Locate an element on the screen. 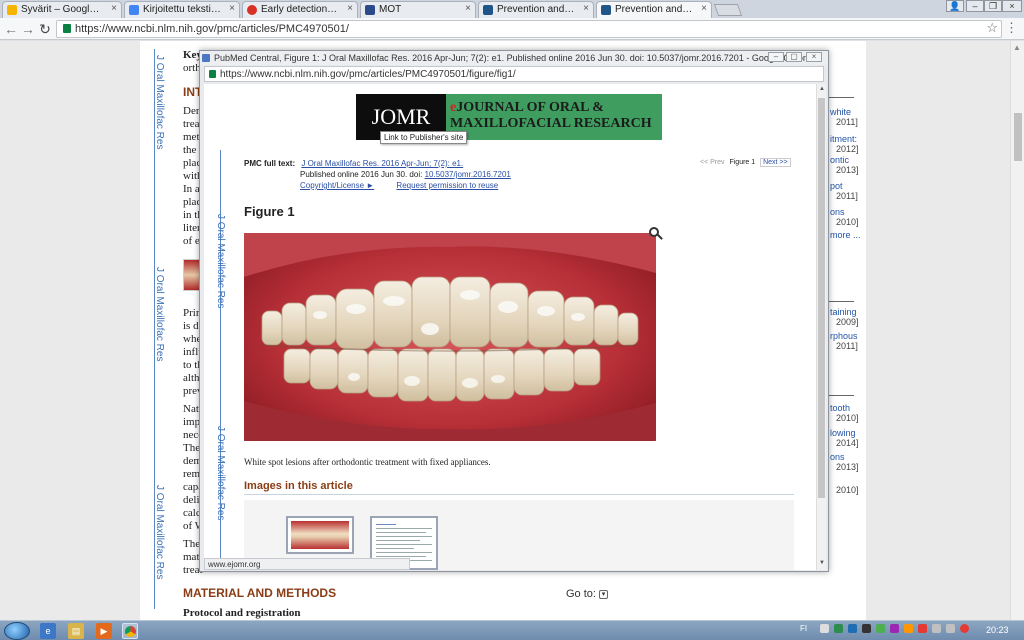 Image resolution: width=1024 pixels, height=640 pixels. tab-google-drive: Syvärit – Google Drive × is located at coordinates (62, 9).